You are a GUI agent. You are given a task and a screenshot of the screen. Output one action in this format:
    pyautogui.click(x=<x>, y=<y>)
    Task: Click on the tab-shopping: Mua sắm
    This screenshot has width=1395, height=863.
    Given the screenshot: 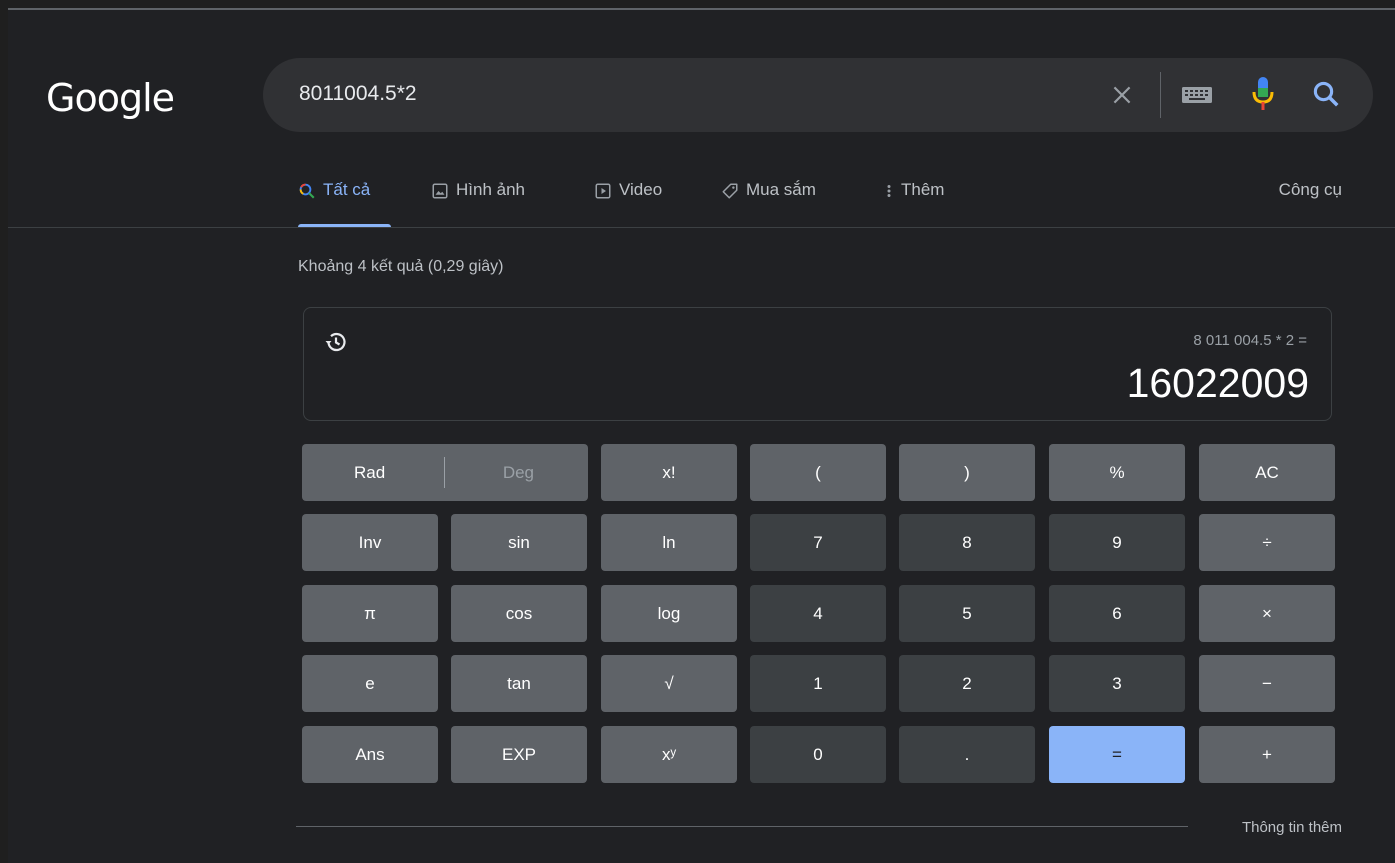 What is the action you would take?
    pyautogui.click(x=768, y=203)
    